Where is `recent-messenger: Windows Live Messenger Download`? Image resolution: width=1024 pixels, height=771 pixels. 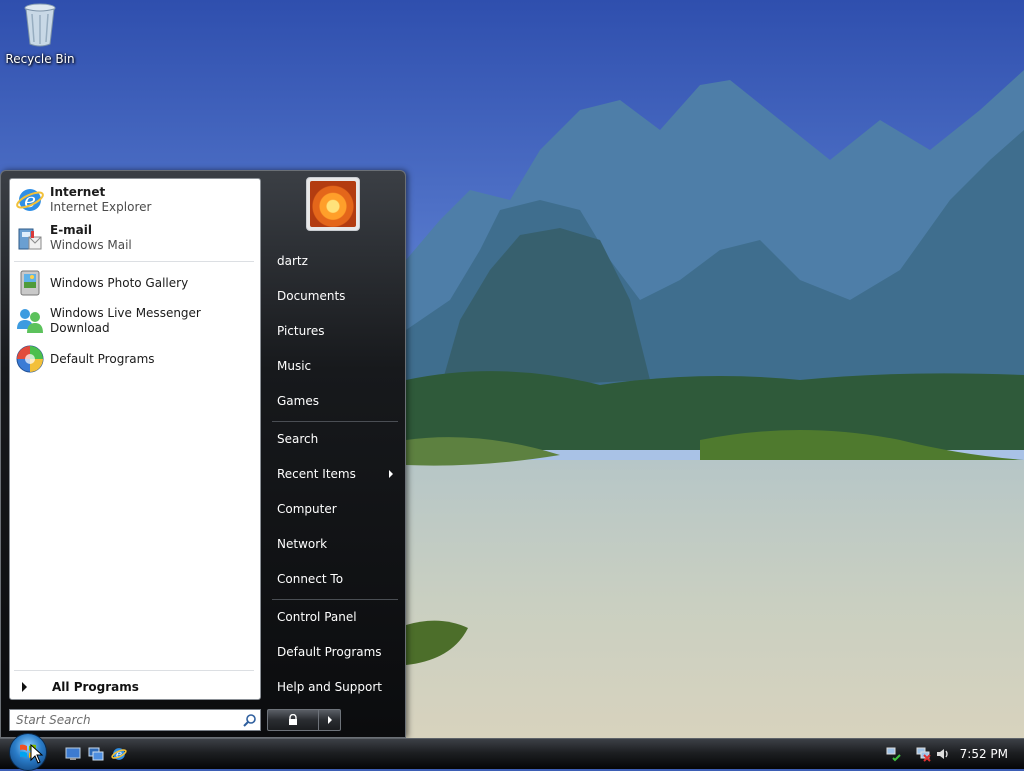 recent-messenger: Windows Live Messenger Download is located at coordinates (136, 321).